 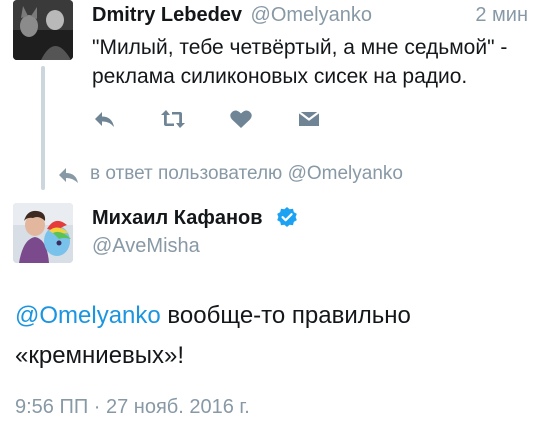 I want to click on parent-tweet-header: Dmitry Lebedev @Omelyanko 2 мин, so click(x=310, y=17).